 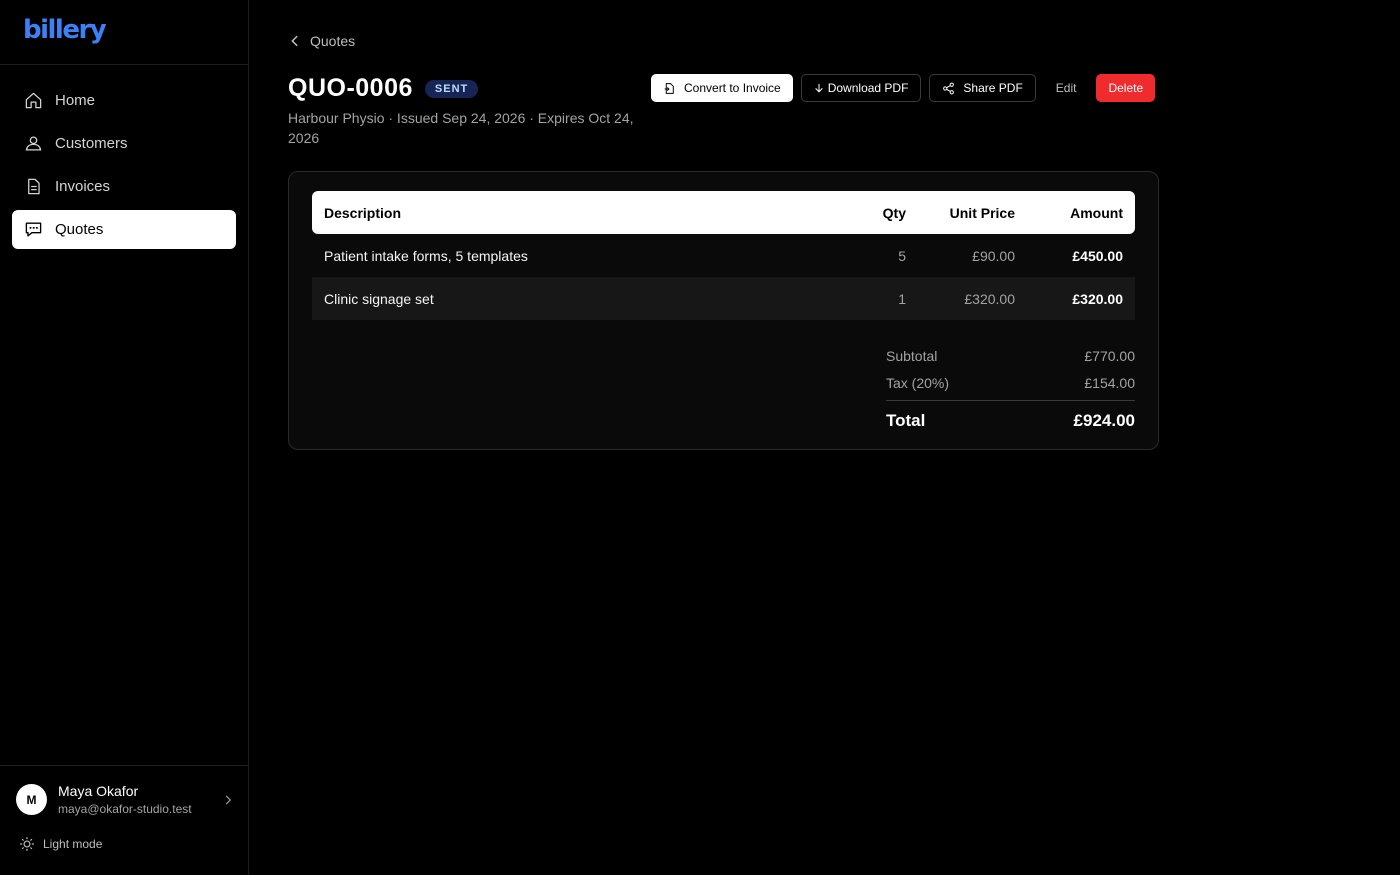 I want to click on sun-icon, so click(x=27, y=844).